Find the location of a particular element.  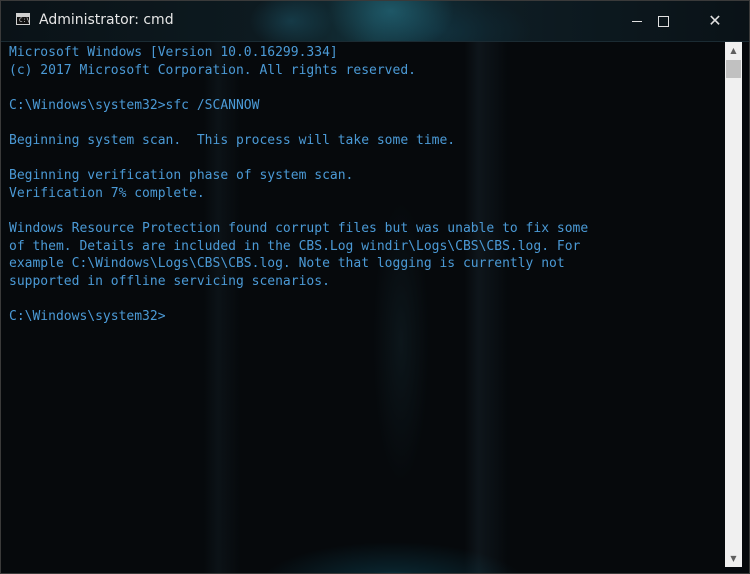

console-line: C:\Windows\system32>sfc /SCANNOW is located at coordinates (134, 105).